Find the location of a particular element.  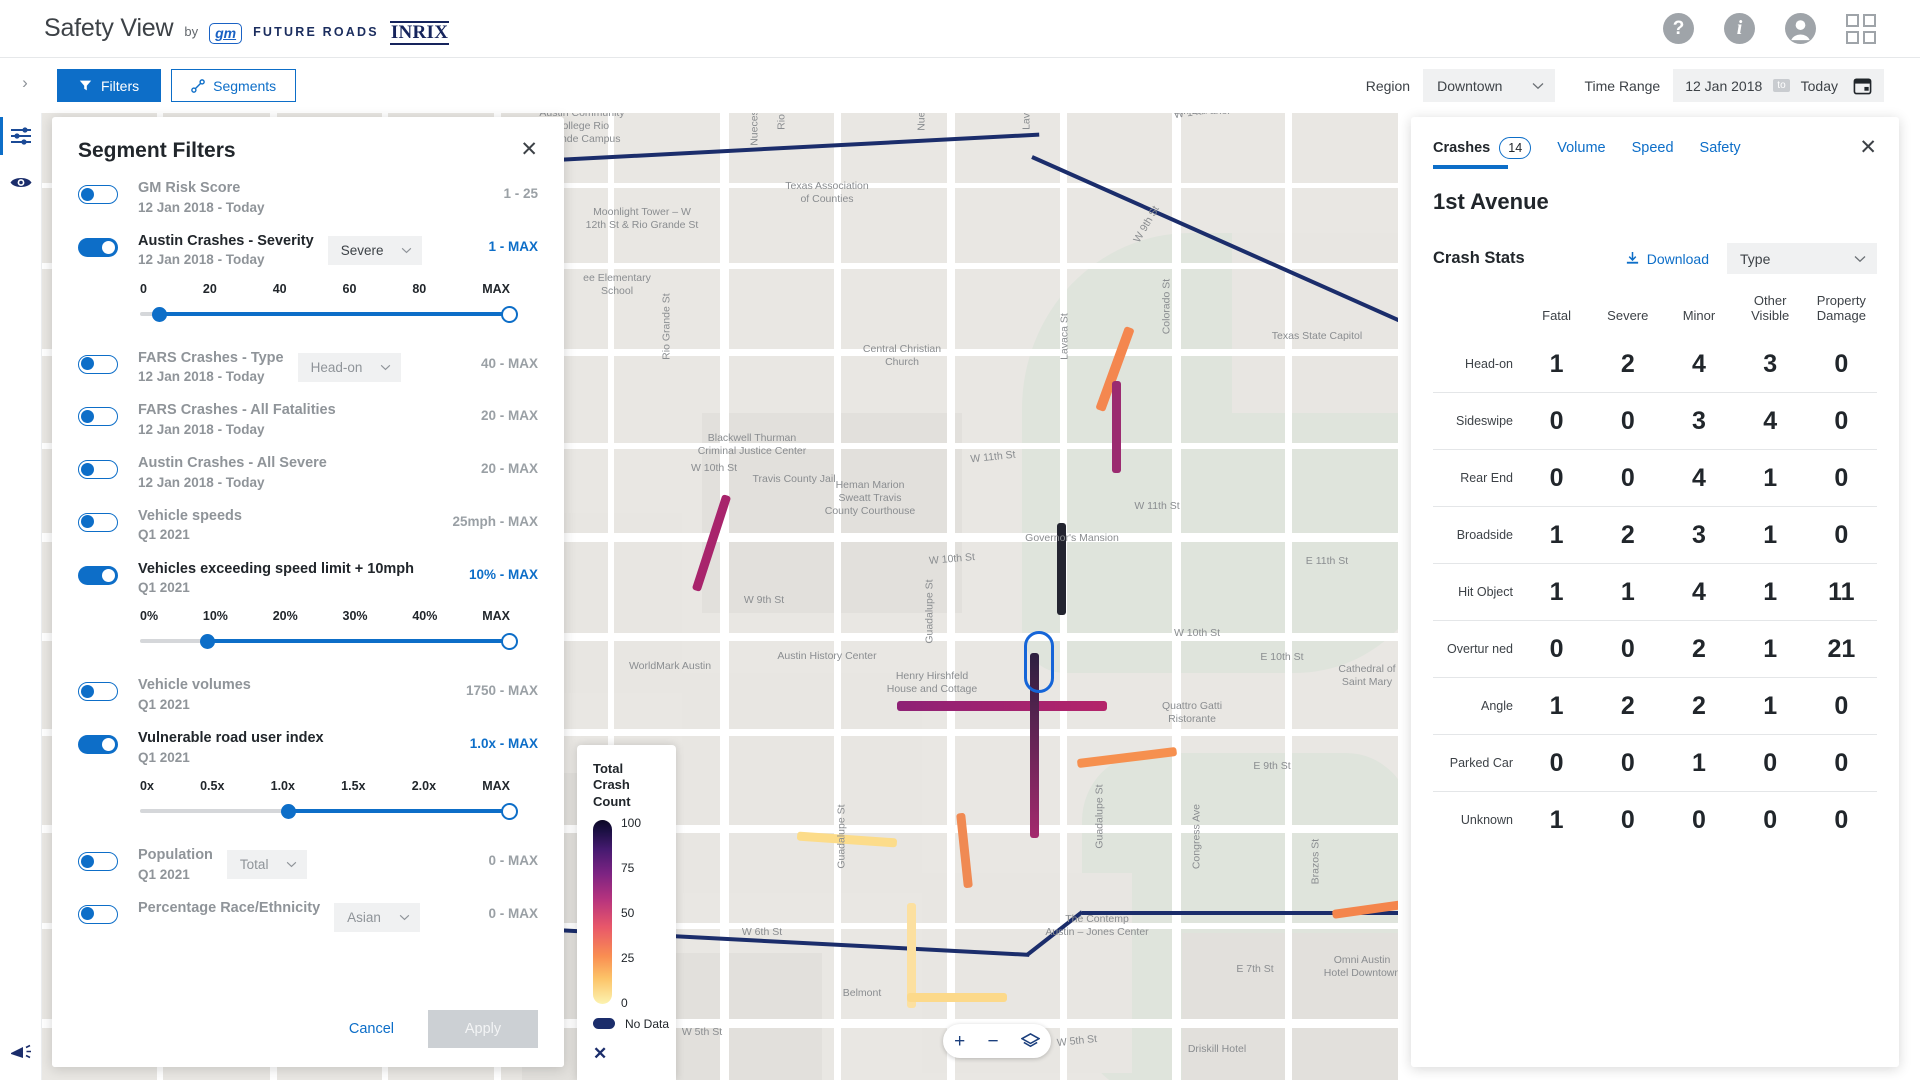

legend-tick: 75 is located at coordinates (628, 867).